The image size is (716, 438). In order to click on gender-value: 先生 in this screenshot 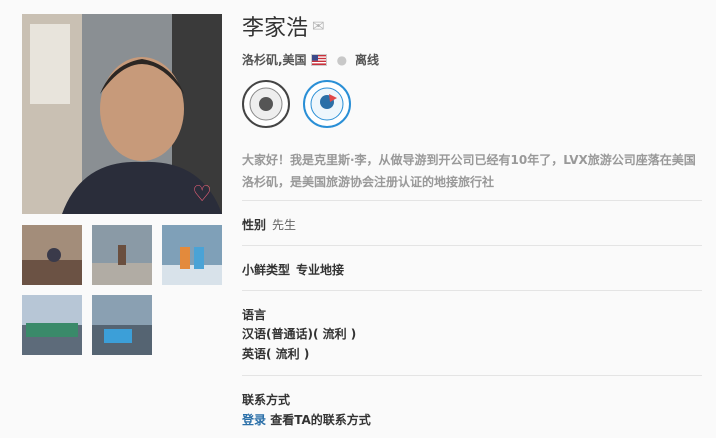, I will do `click(284, 225)`.